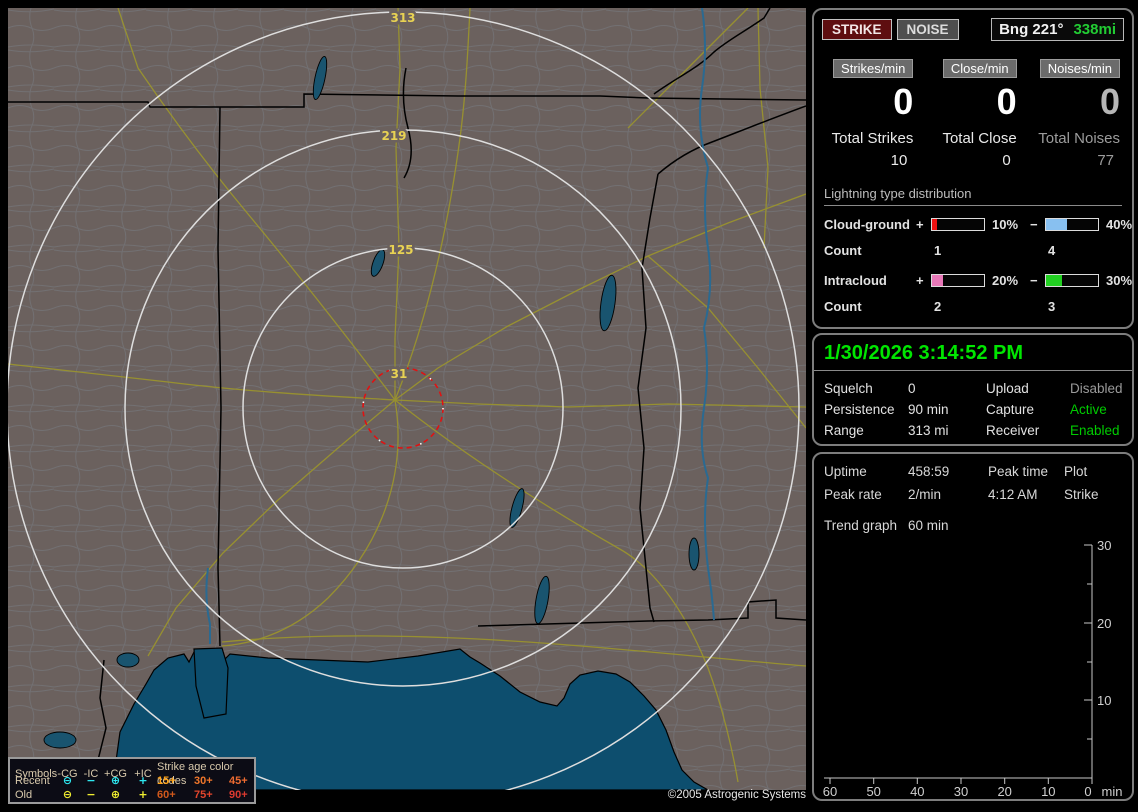  I want to click on old-neg-ic-icon: −, so click(91, 794).